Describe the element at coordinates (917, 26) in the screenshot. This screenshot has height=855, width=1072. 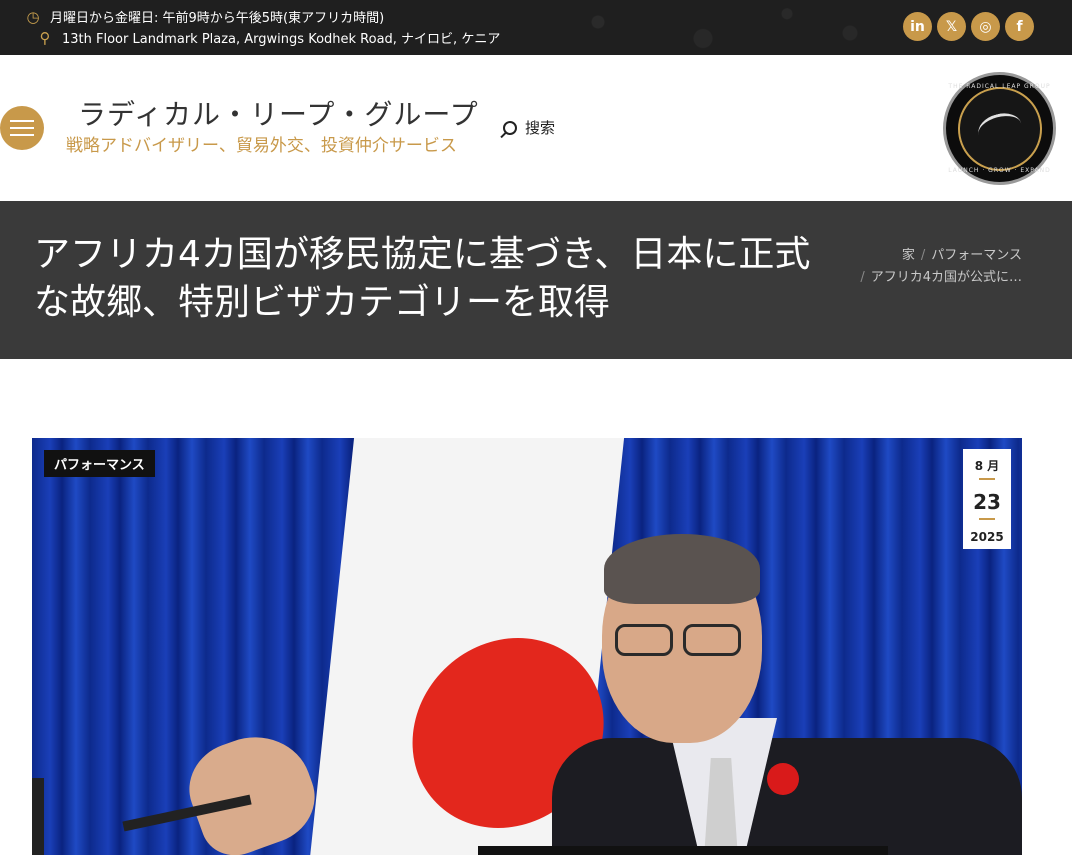
I see `linkedin-icon: in` at that location.